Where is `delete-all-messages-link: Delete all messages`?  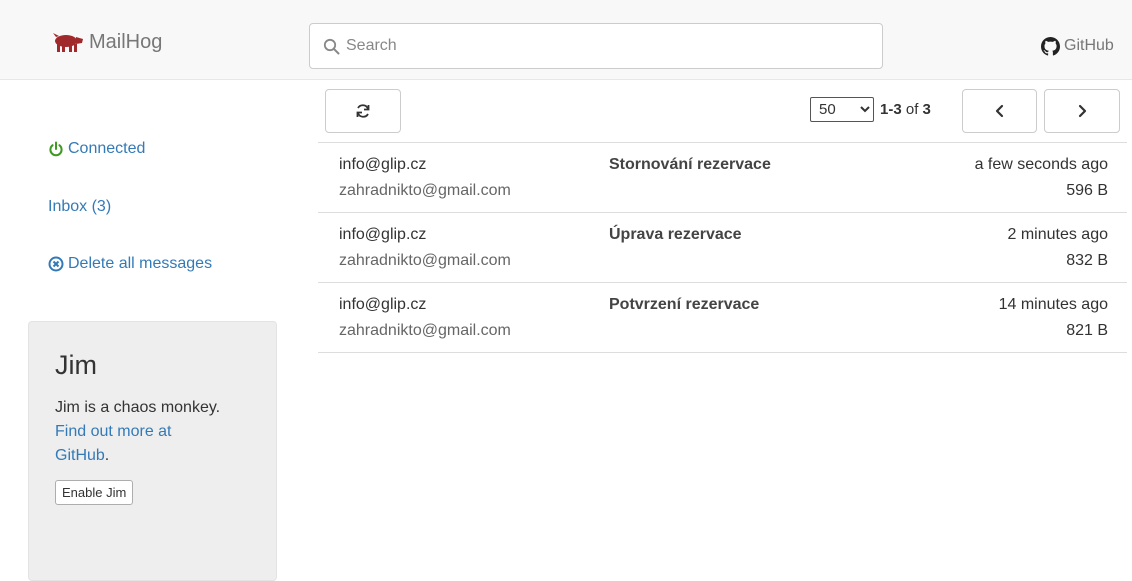 delete-all-messages-link: Delete all messages is located at coordinates (130, 264).